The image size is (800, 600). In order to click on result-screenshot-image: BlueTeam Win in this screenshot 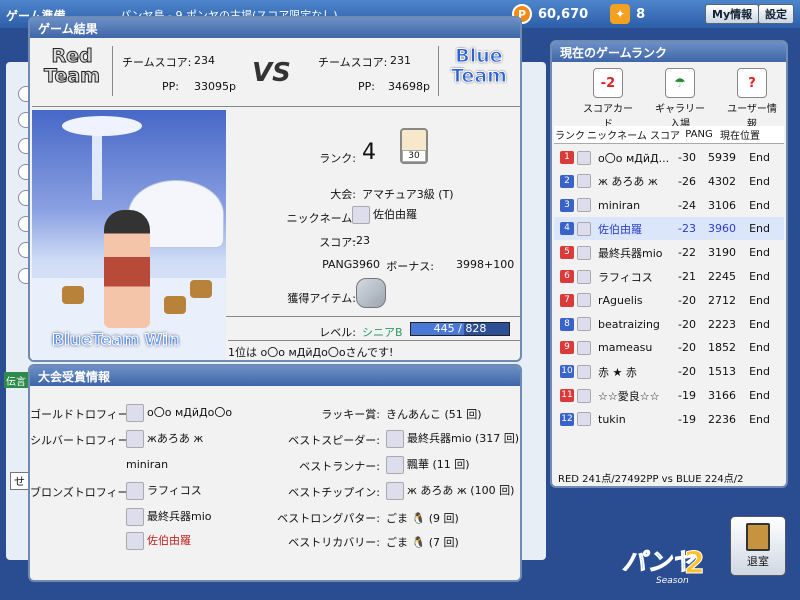, I will do `click(129, 235)`.